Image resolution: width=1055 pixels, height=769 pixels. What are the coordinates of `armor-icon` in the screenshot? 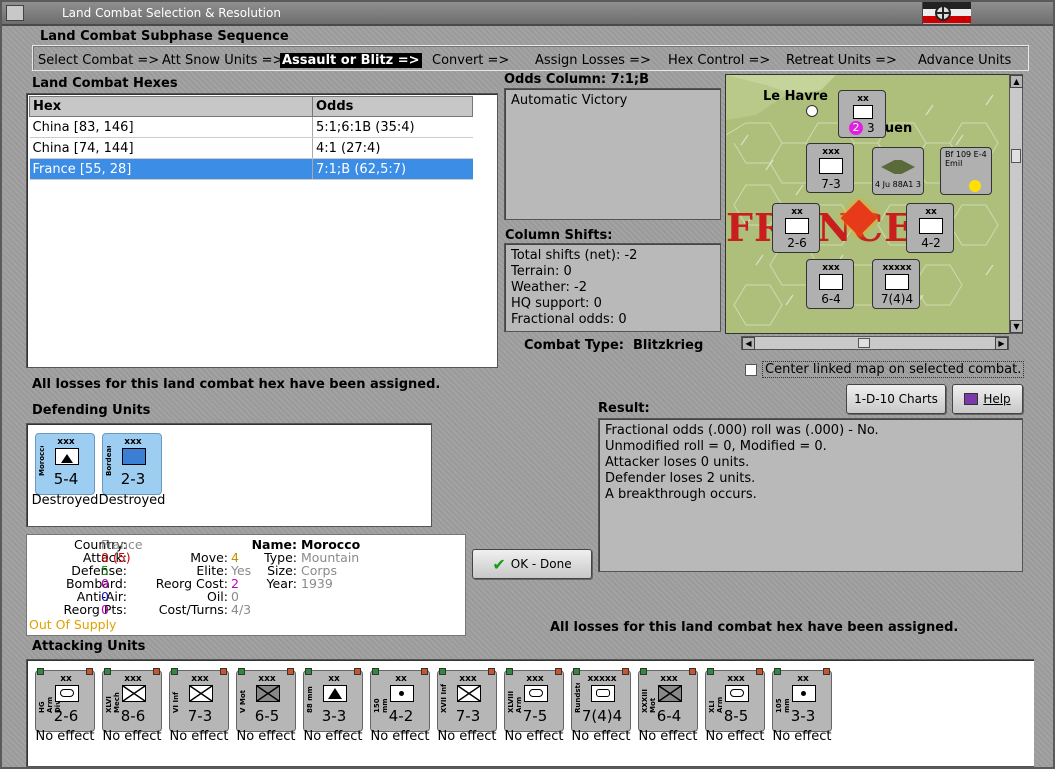 It's located at (67, 693).